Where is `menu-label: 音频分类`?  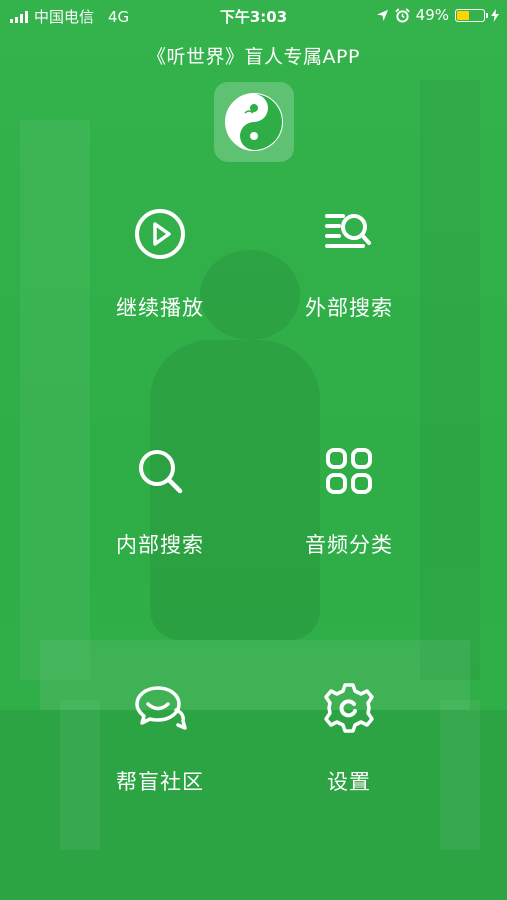 menu-label: 音频分类 is located at coordinates (349, 545).